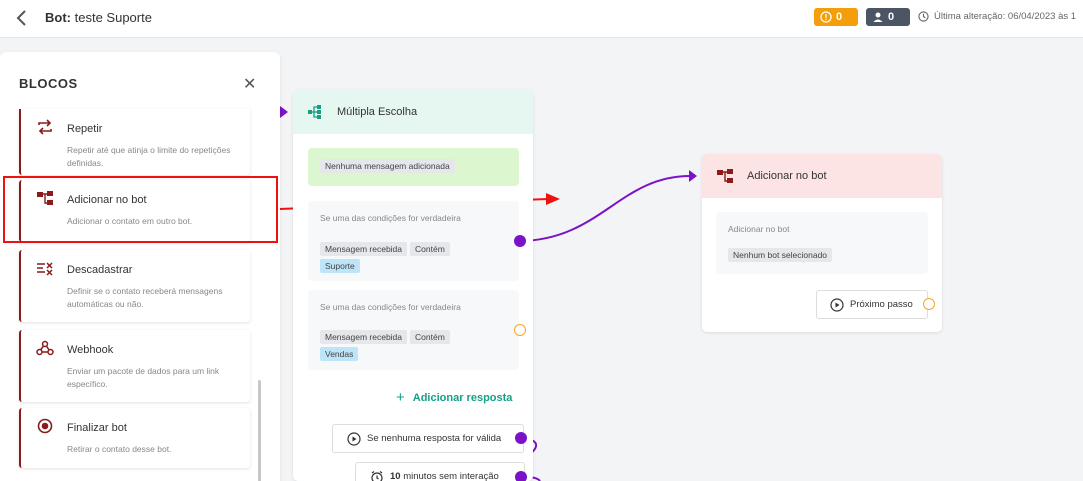  I want to click on next-step-connector, so click(929, 304).